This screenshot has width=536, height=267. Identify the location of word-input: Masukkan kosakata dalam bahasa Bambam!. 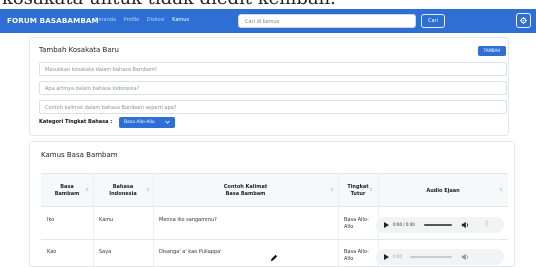
(273, 69).